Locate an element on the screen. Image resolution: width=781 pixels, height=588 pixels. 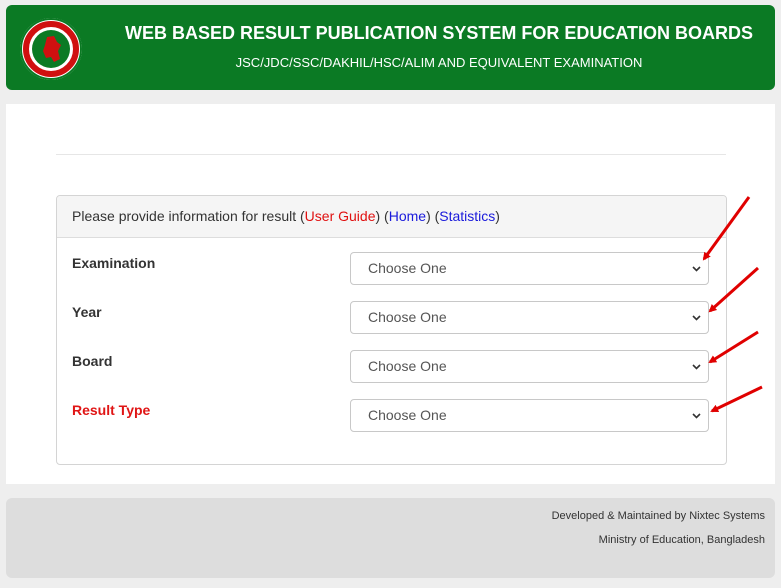
developer-credit: Developed & Maintained by Nixtec Systems is located at coordinates (658, 516).